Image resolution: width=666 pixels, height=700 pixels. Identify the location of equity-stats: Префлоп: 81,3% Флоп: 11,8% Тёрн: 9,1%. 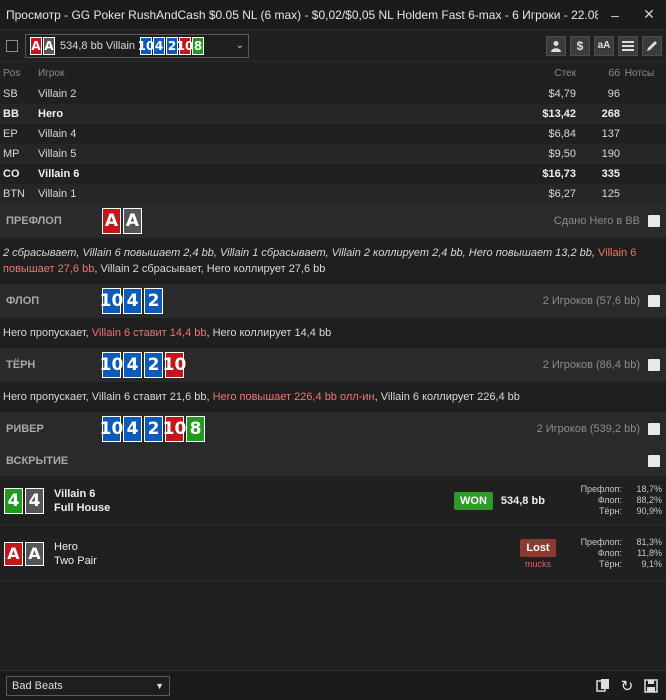
(621, 553).